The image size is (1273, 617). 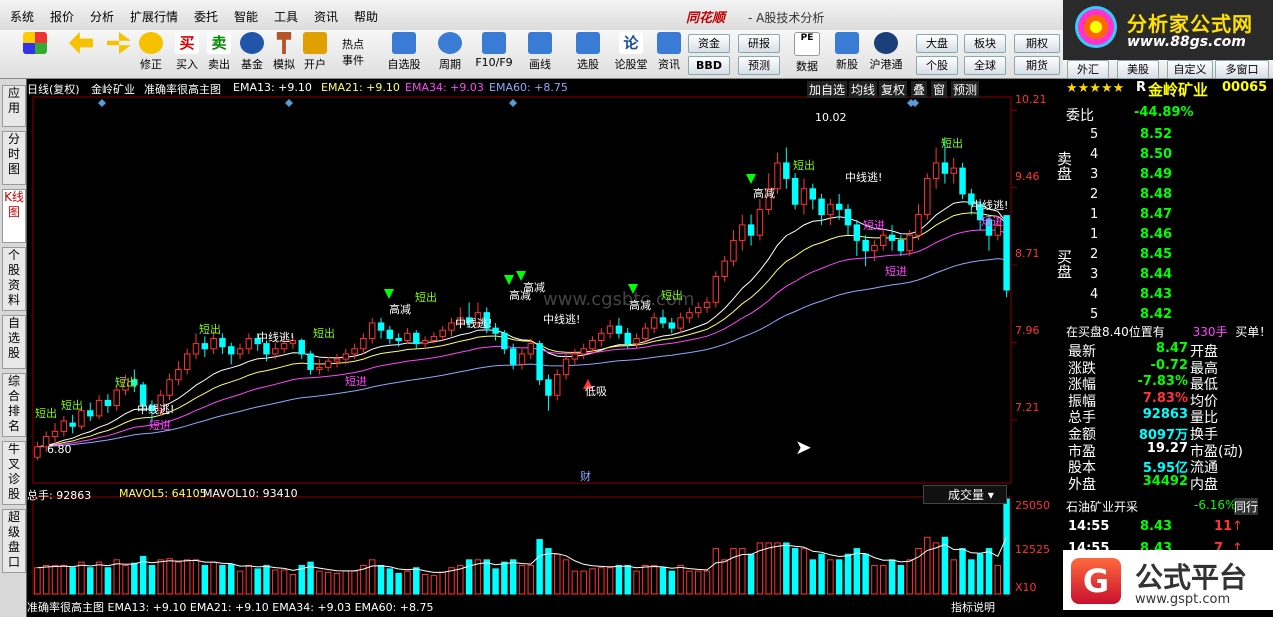 I want to click on toolbar-sim-button: 模拟, so click(x=284, y=52).